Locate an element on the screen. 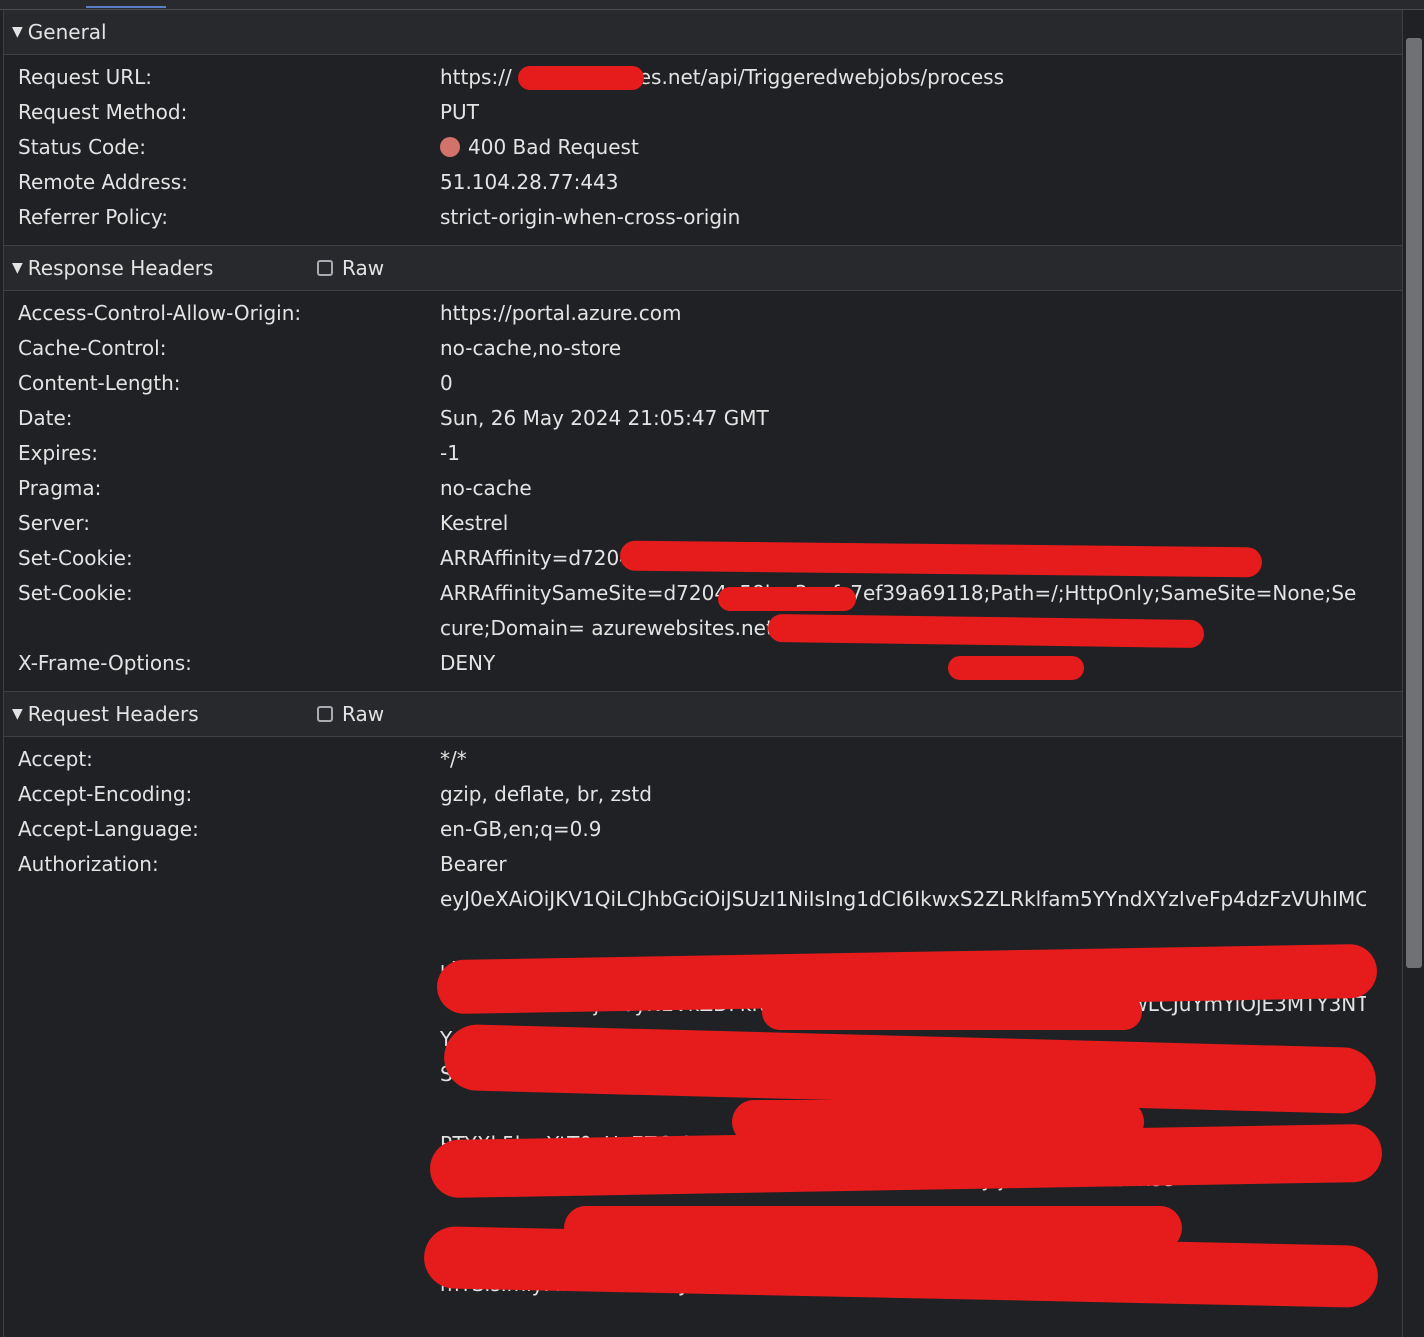  header-row: Date: Sun, 26 May 2024 21:05:47 GMT is located at coordinates (703, 418).